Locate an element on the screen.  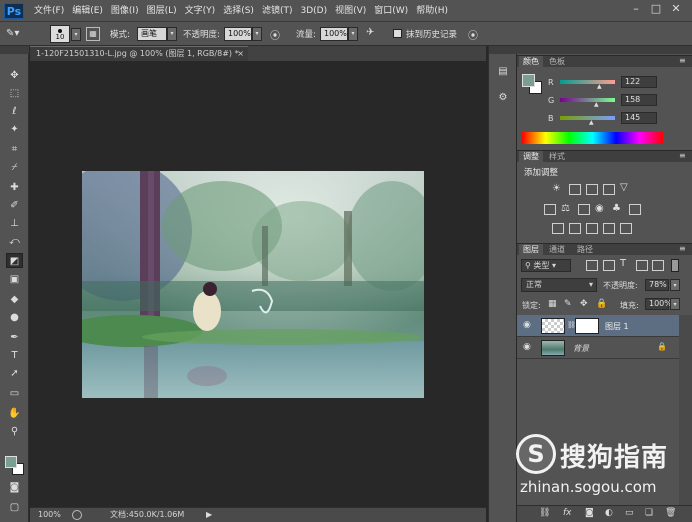
layer-filter-select: ⚲ 类型 ▾ is located at coordinates (546, 265).